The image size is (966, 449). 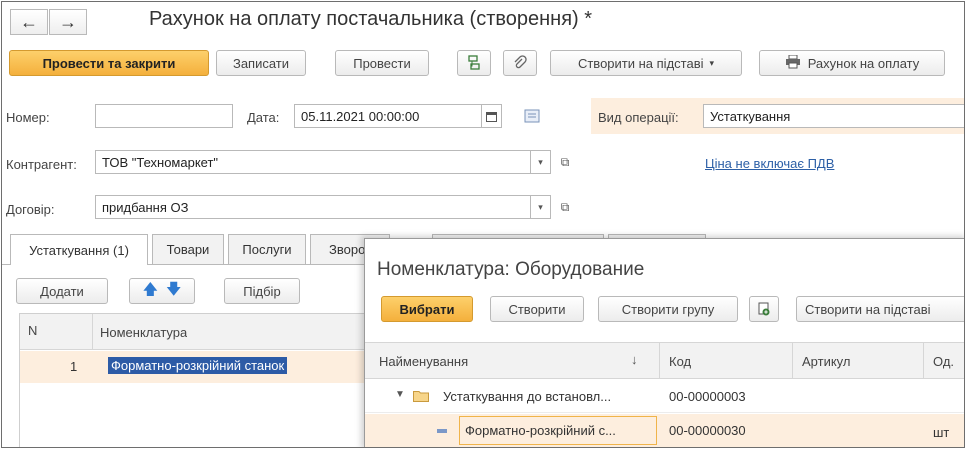 What do you see at coordinates (198, 365) in the screenshot?
I see `row-item: Форматно-розкрійний станок` at bounding box center [198, 365].